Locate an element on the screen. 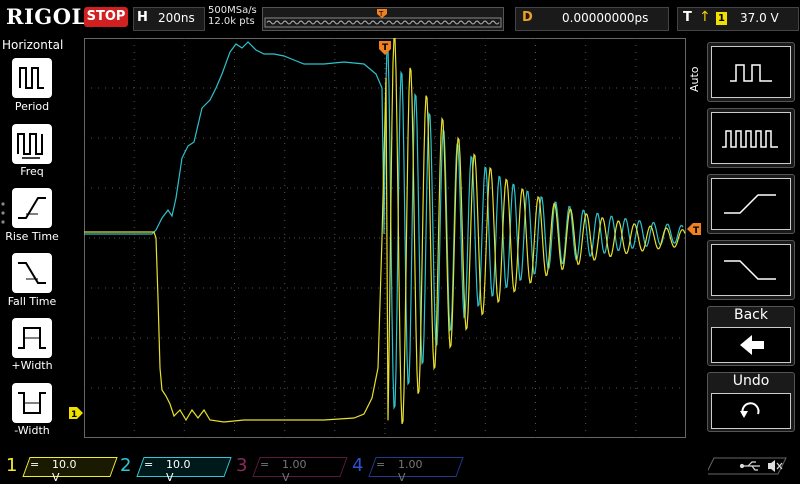 This screenshot has width=800, height=484. rise-time-icon is located at coordinates (32, 208).